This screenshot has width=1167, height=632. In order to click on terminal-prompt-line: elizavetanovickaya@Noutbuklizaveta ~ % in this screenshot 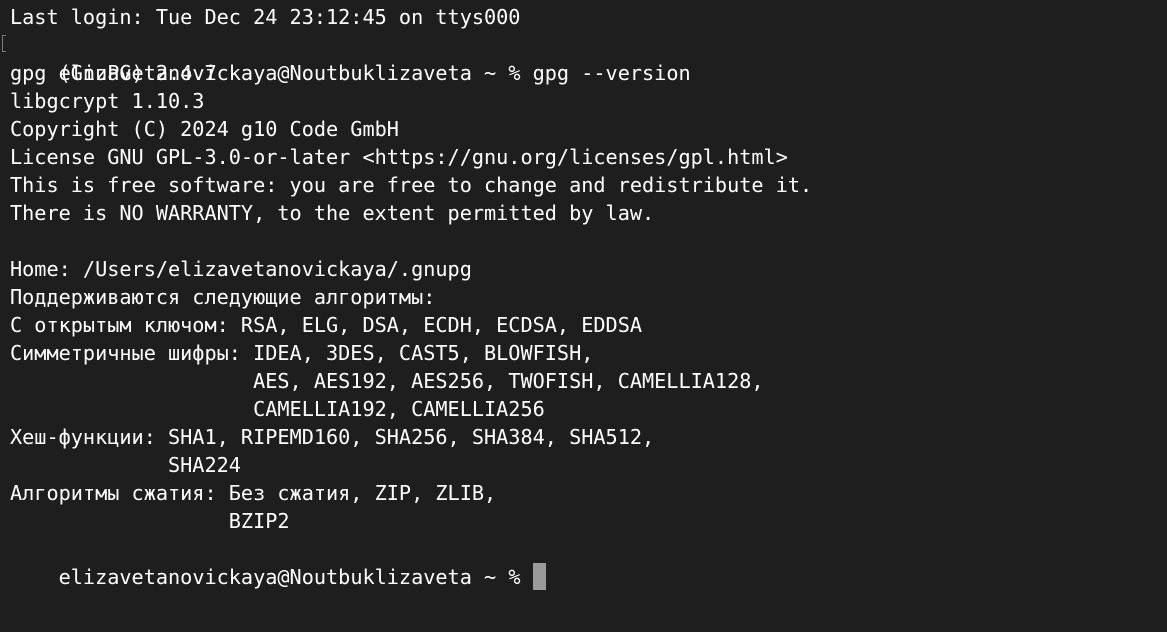, I will do `click(588, 562)`.